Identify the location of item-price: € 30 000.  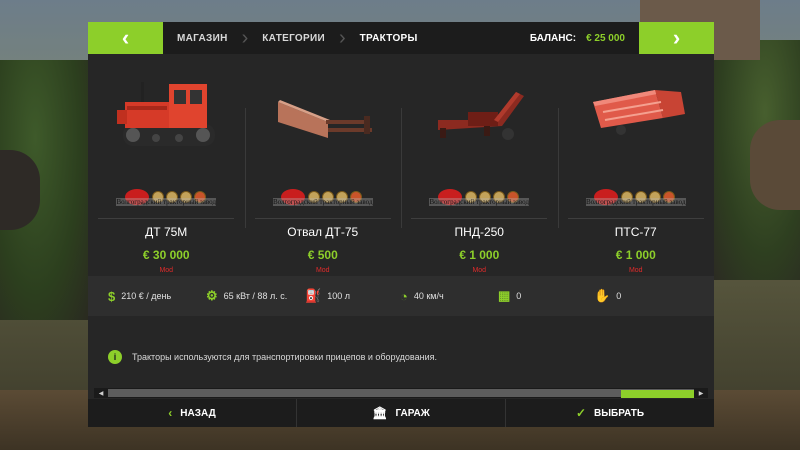
(166, 255).